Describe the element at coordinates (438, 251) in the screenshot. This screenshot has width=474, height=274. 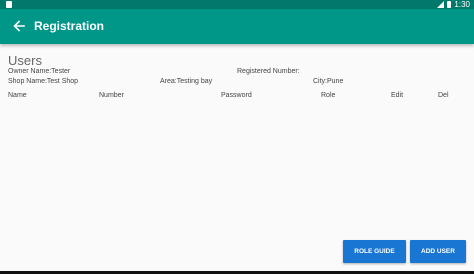
I see `add-user-button: ADD USER` at that location.